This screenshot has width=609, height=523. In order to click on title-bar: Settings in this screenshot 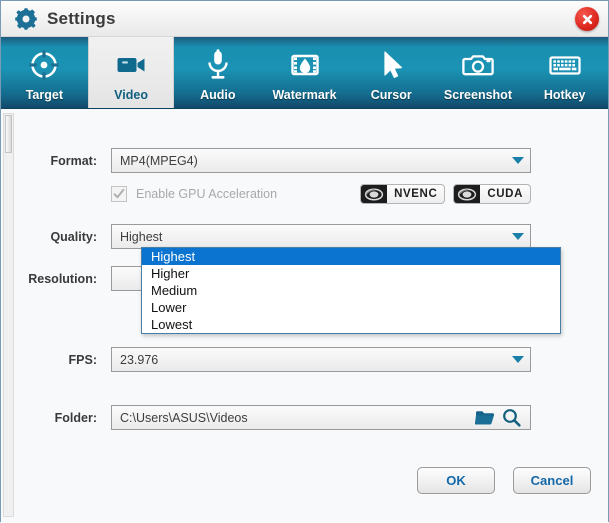, I will do `click(304, 19)`.